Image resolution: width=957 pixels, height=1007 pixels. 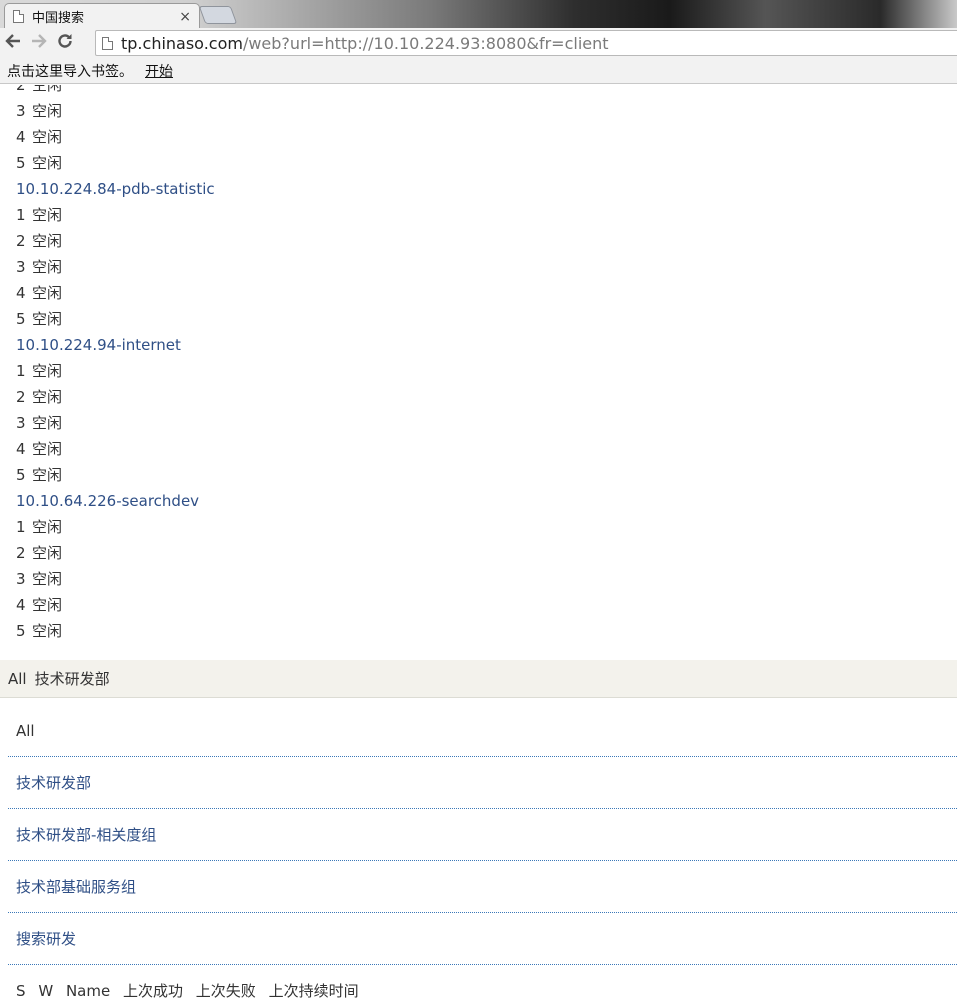 I want to click on tab-active: 中国搜索 ×, so click(x=102, y=16).